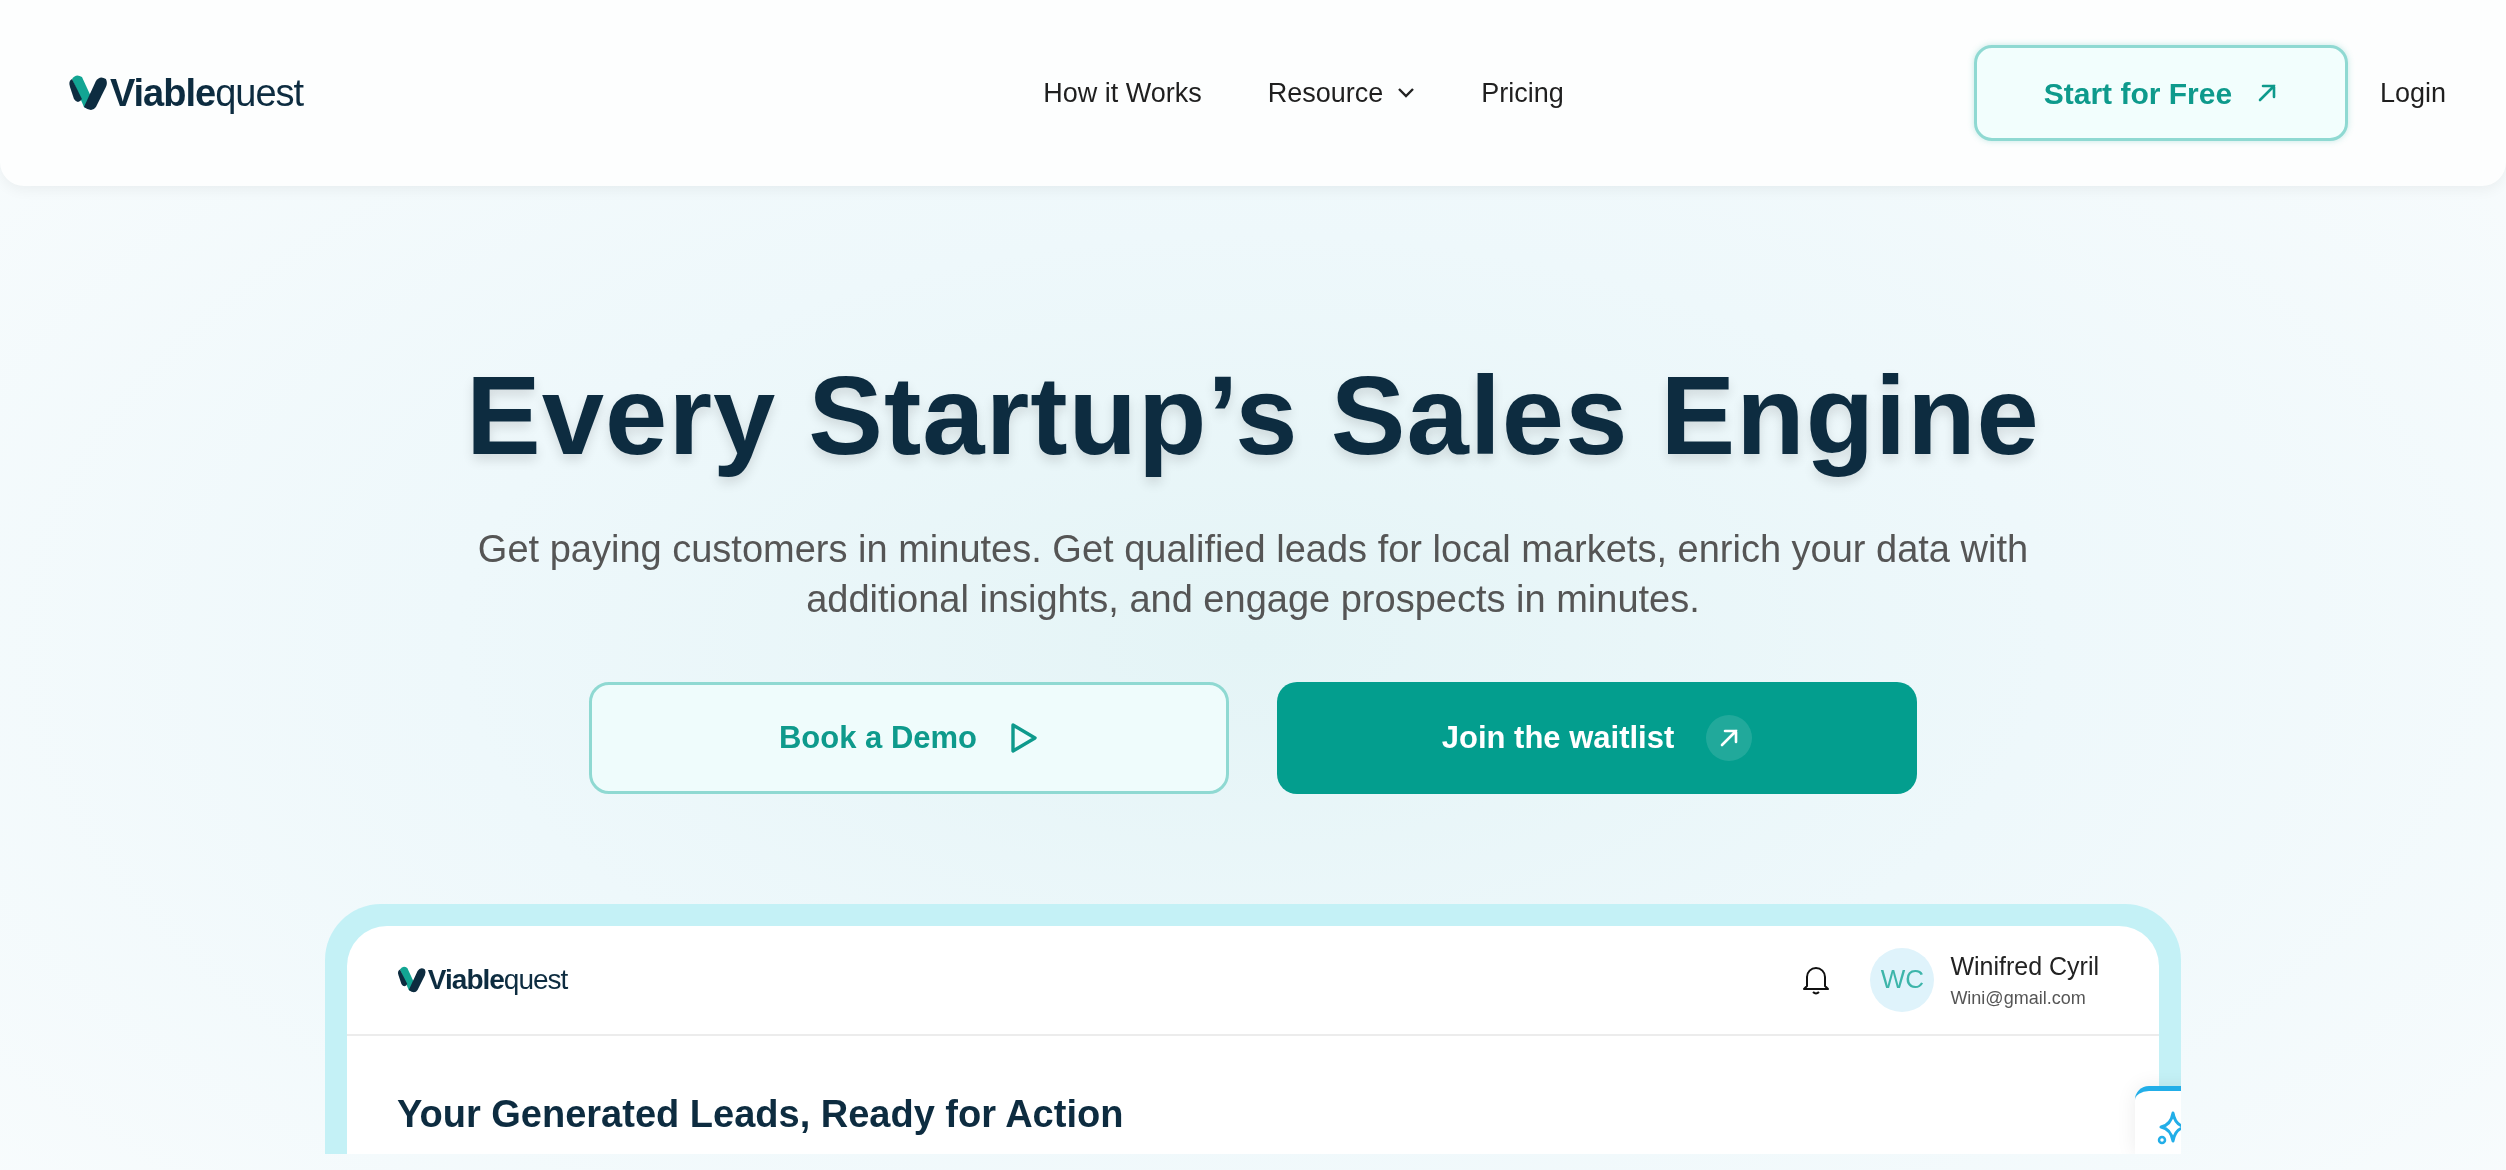  What do you see at coordinates (2412, 93) in the screenshot?
I see `login-link: Login` at bounding box center [2412, 93].